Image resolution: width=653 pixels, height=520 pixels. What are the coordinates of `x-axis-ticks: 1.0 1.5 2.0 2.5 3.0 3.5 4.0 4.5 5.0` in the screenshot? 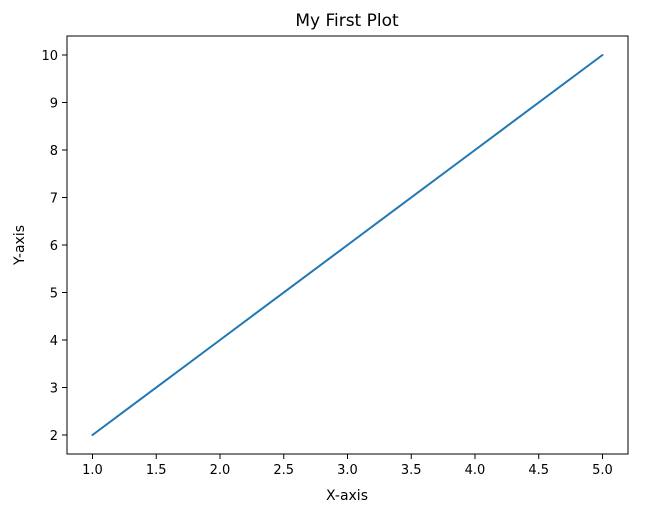 It's located at (347, 466).